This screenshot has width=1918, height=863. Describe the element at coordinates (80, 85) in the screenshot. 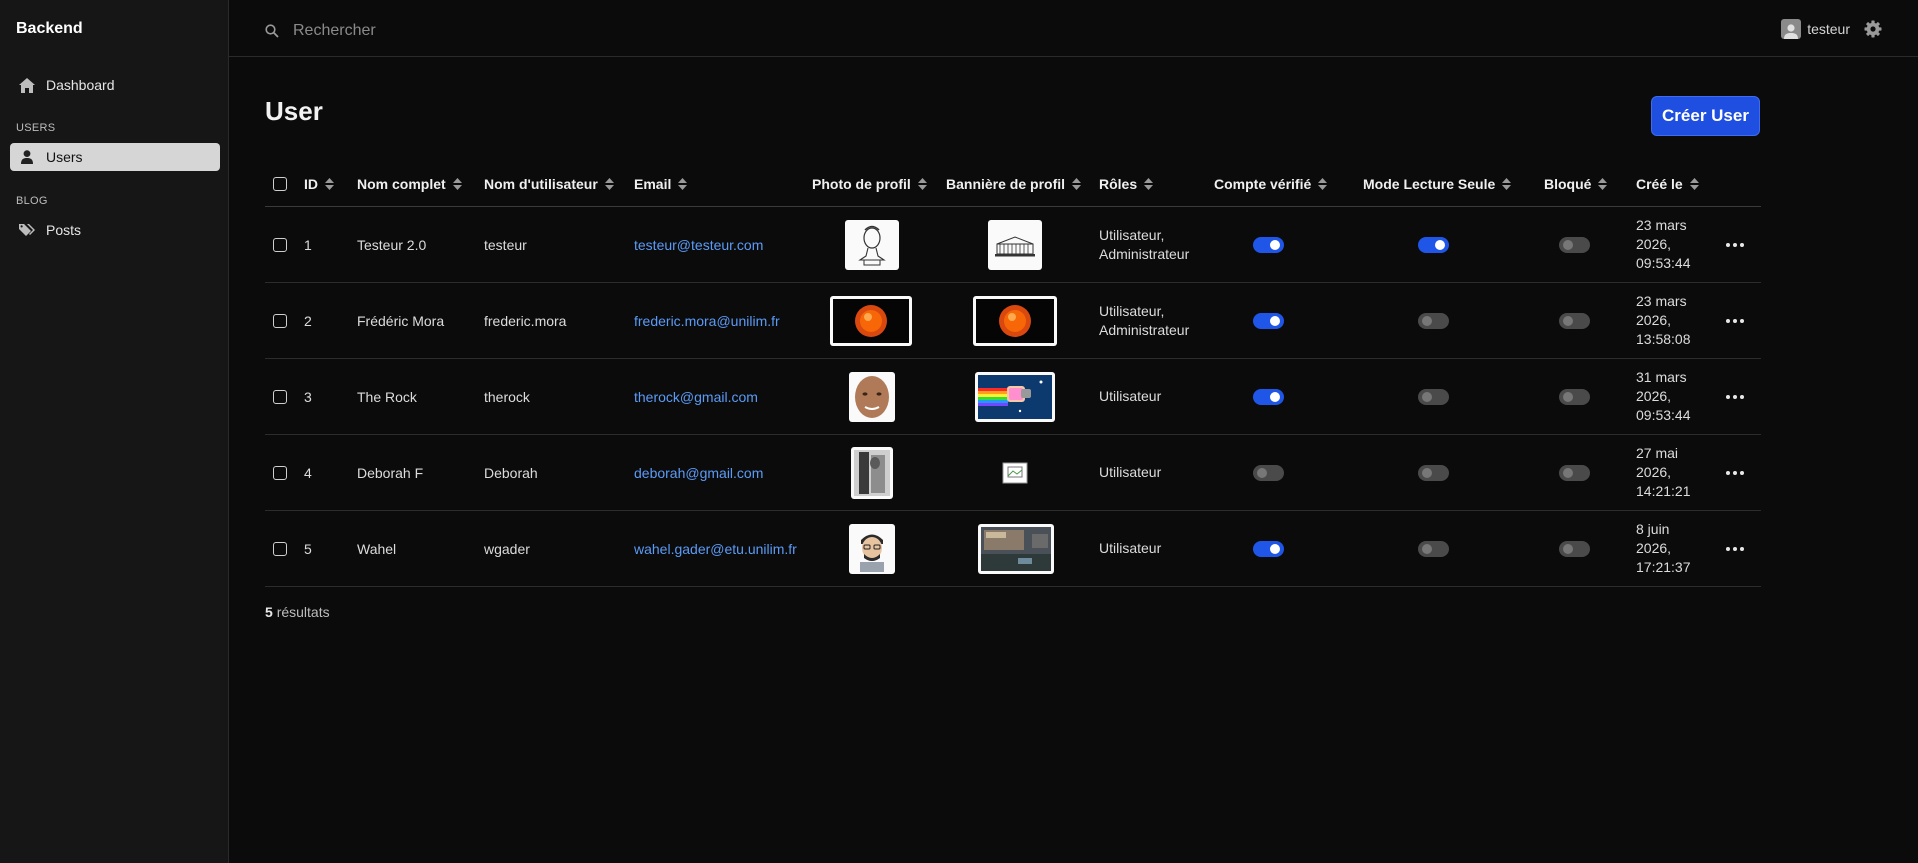

I see `sidebar-item-label: Dashboard` at that location.